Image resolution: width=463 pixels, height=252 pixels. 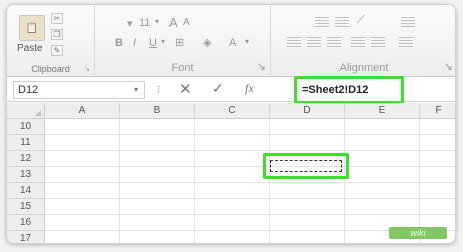 I want to click on cell-b13, so click(x=157, y=175).